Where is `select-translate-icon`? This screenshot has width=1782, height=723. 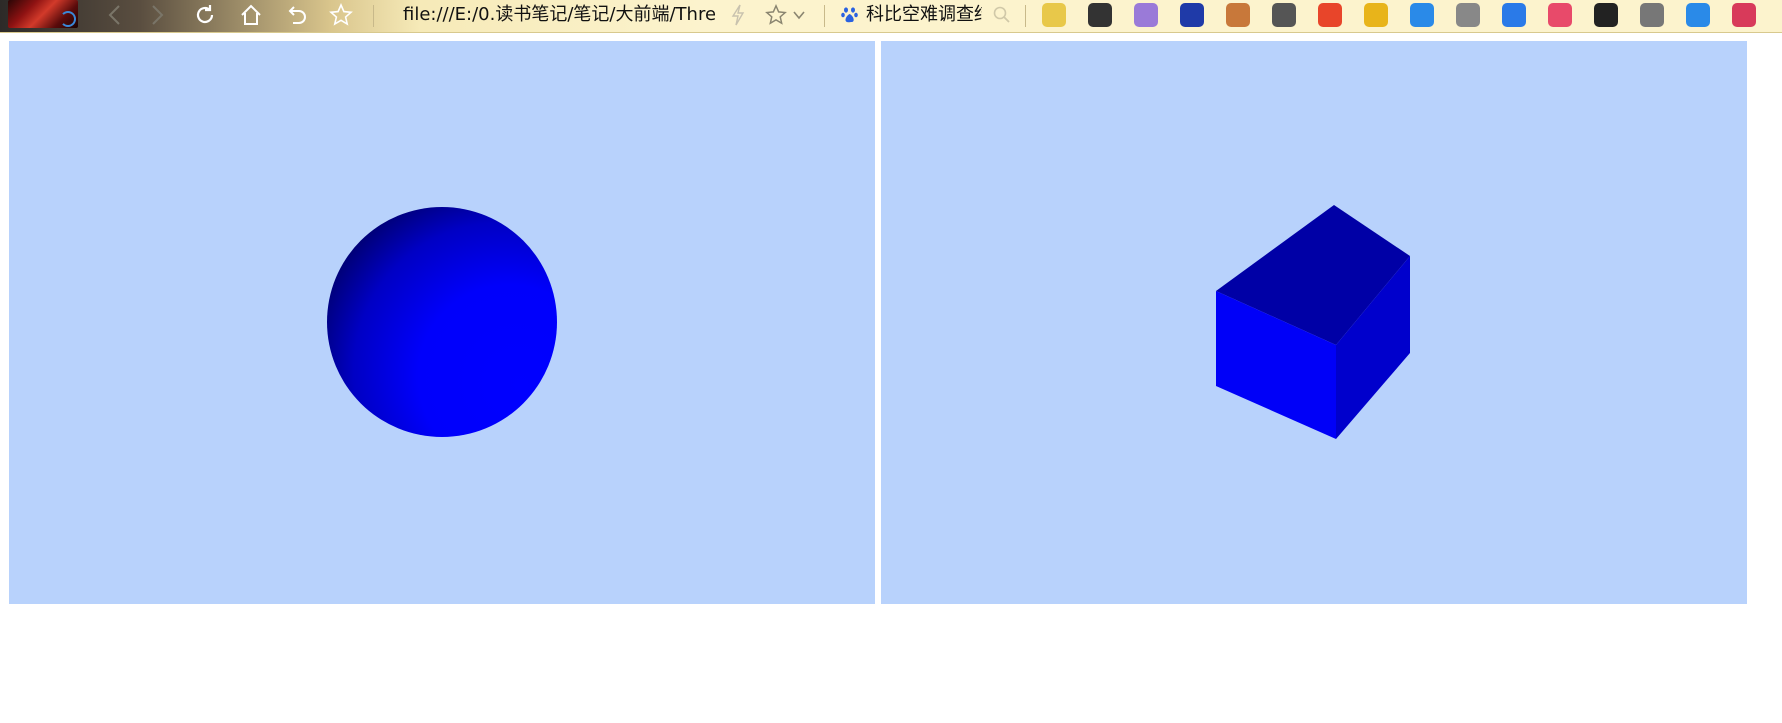
select-translate-icon is located at coordinates (1652, 15).